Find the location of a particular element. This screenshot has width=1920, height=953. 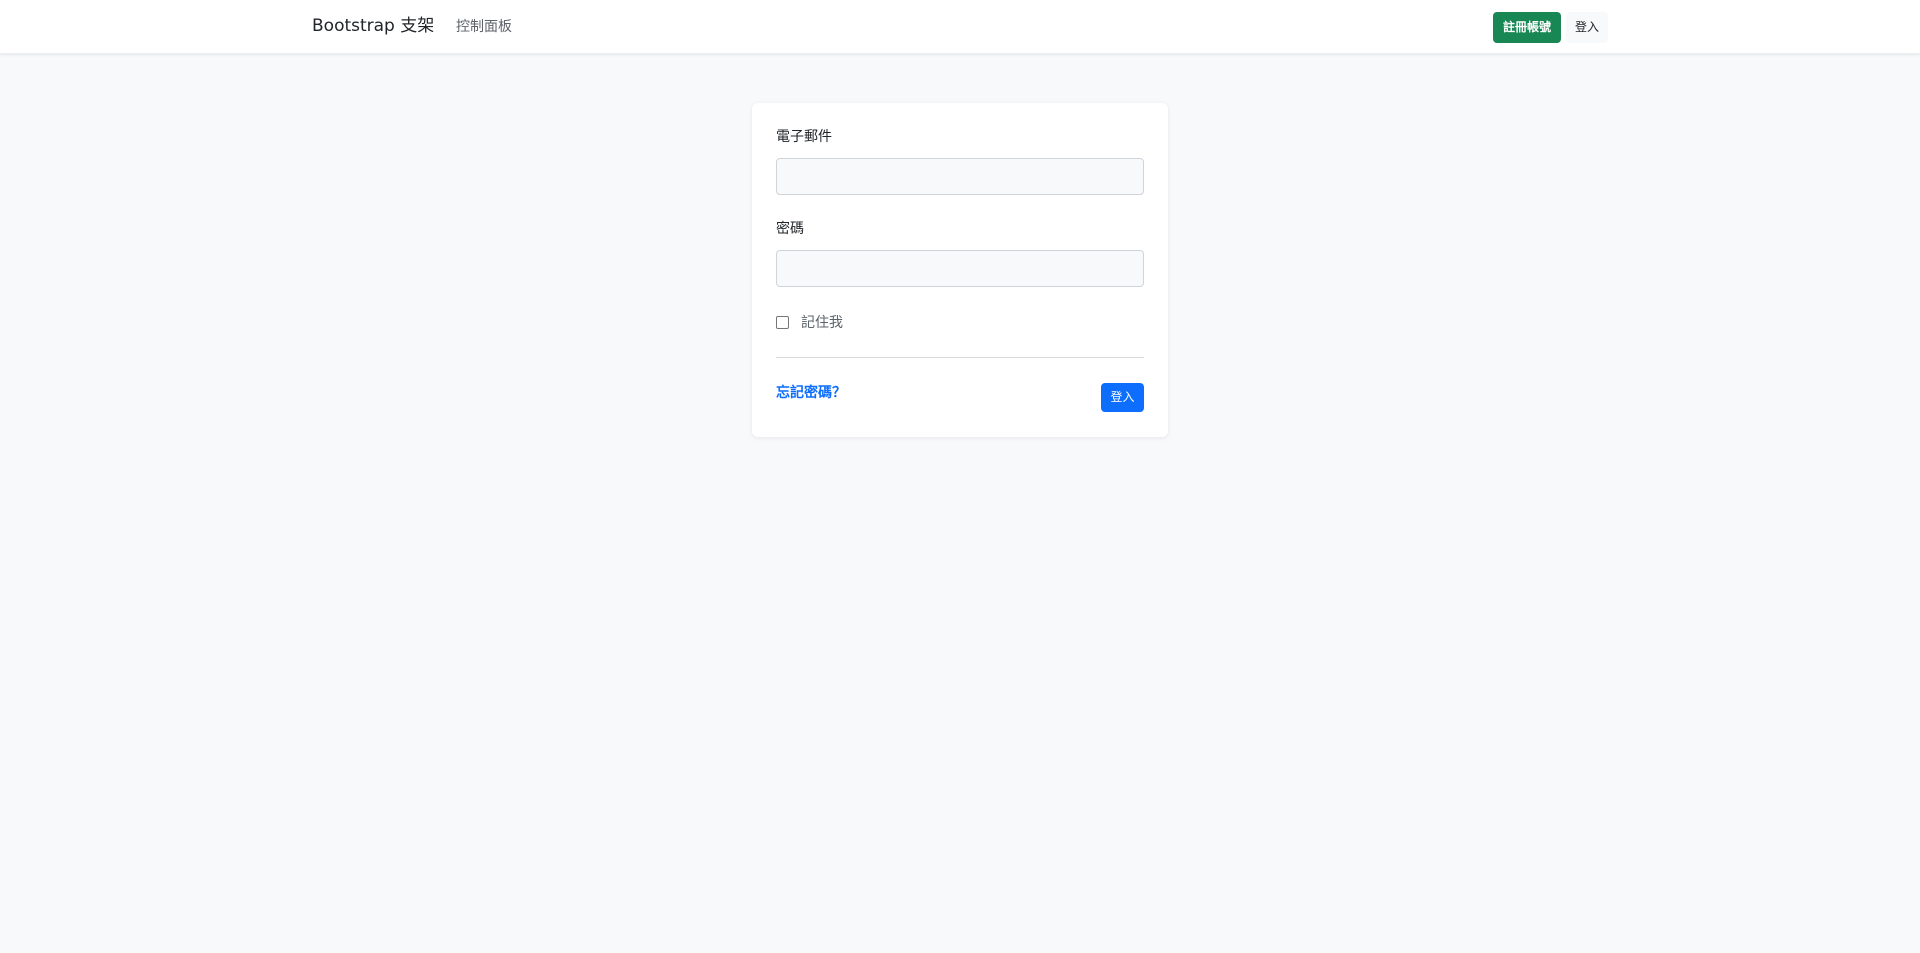

forgot-password-link: 忘記密碼？ is located at coordinates (811, 393).